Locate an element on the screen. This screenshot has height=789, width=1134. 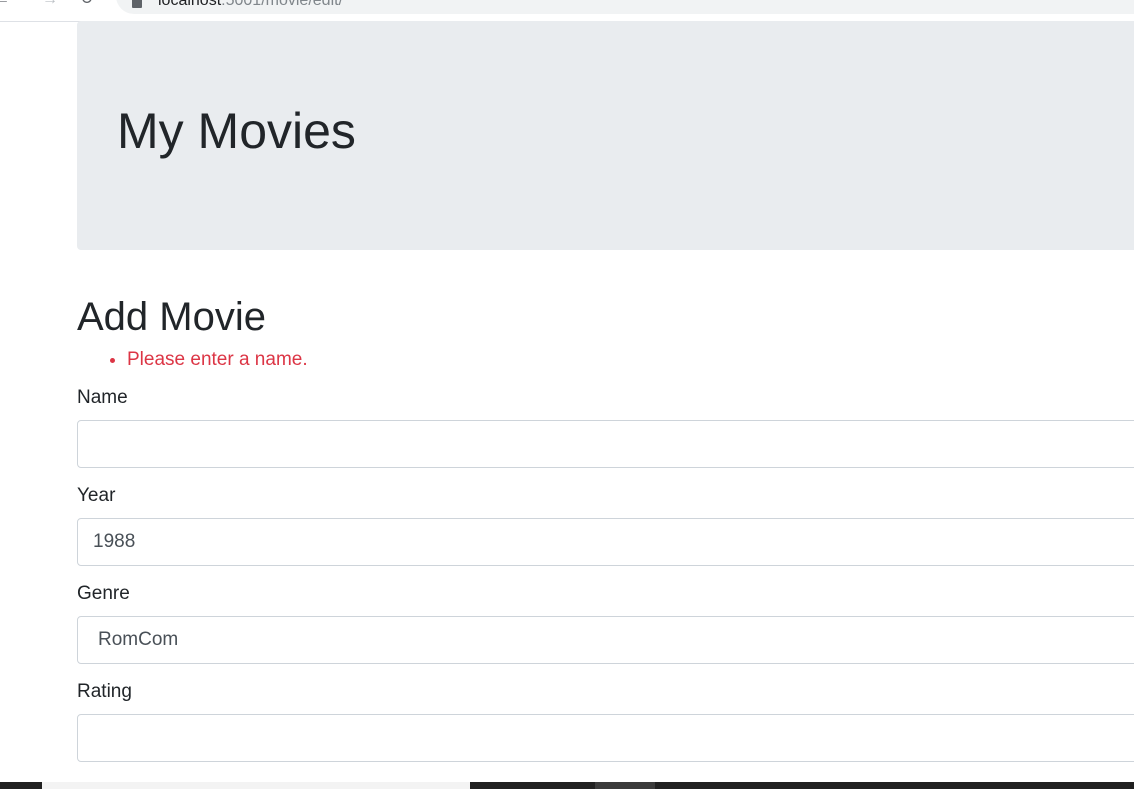
address-bar: localhost:5001/movie/edit/ is located at coordinates (625, 7).